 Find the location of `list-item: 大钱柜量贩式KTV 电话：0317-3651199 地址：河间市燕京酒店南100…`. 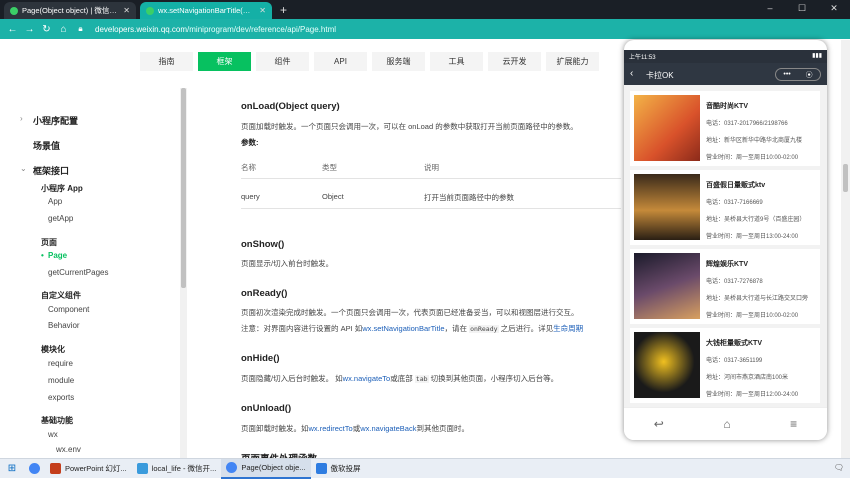

list-item: 大钱柜量贩式KTV 电话：0317-3651199 地址：河间市燕京酒店南100… is located at coordinates (725, 365).